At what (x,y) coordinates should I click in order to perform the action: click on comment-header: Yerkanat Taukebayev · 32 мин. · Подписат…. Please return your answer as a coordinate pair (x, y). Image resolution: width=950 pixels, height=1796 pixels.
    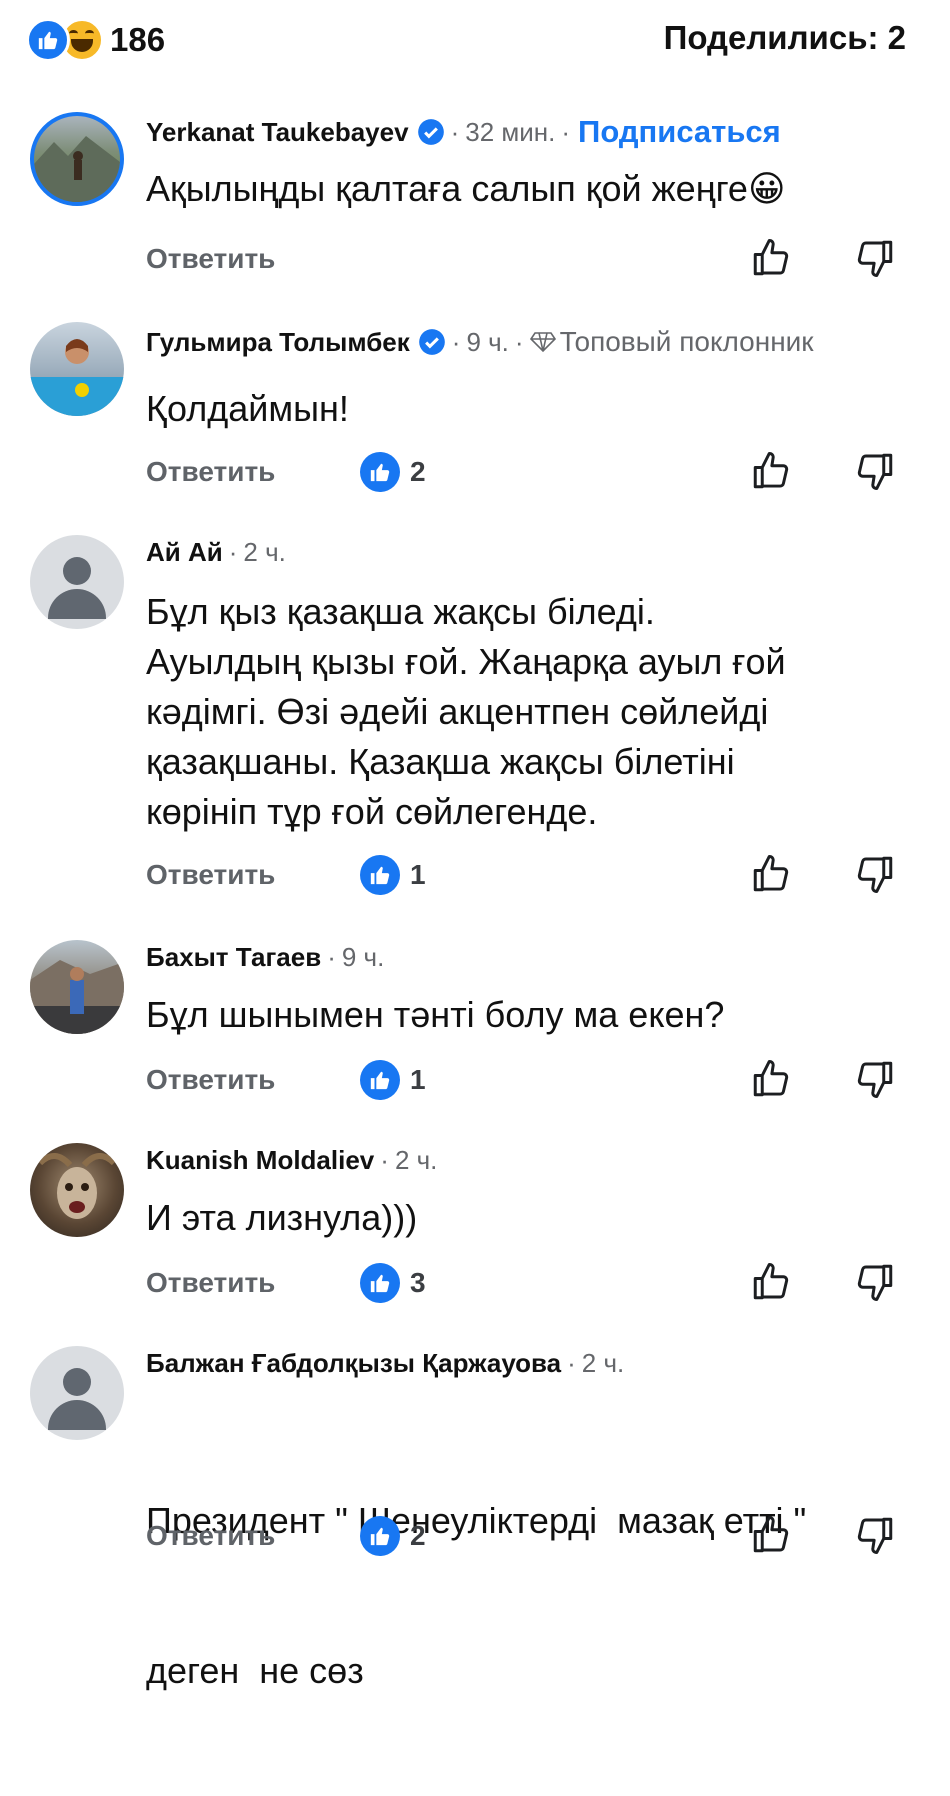
    Looking at the image, I should click on (463, 132).